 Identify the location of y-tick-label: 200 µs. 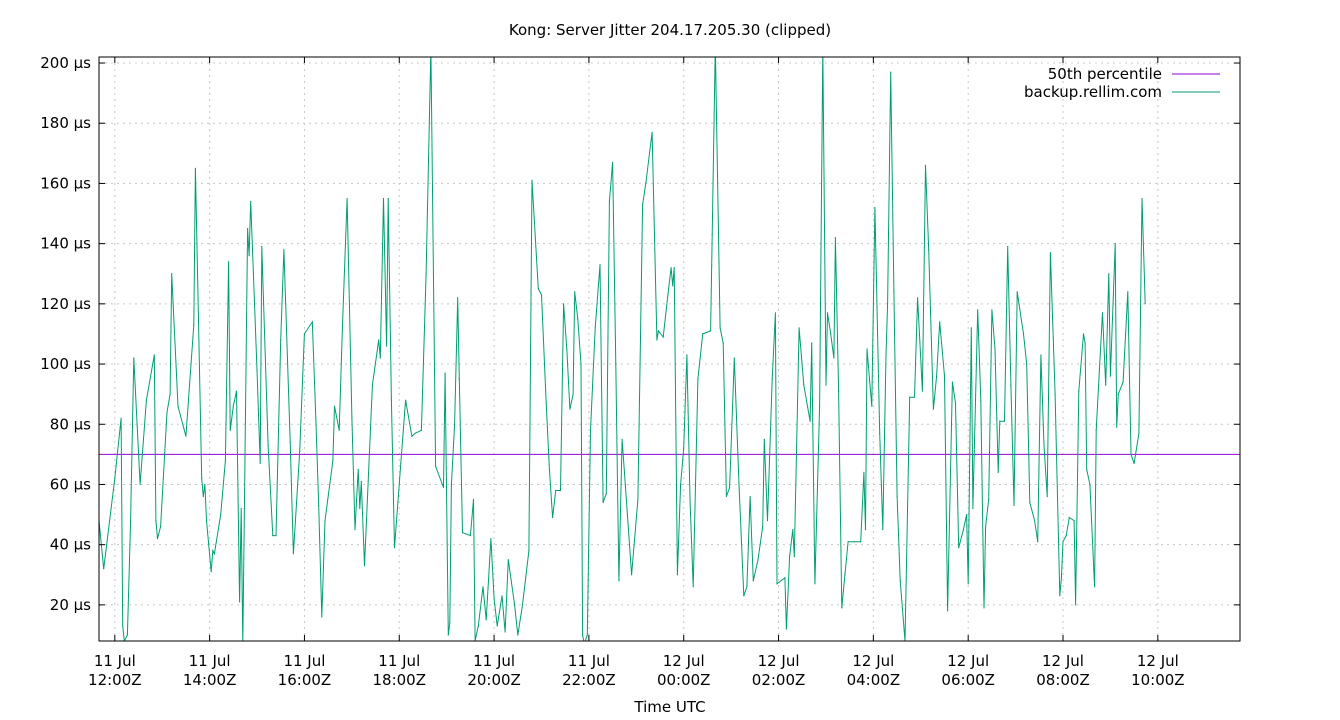
(65, 63).